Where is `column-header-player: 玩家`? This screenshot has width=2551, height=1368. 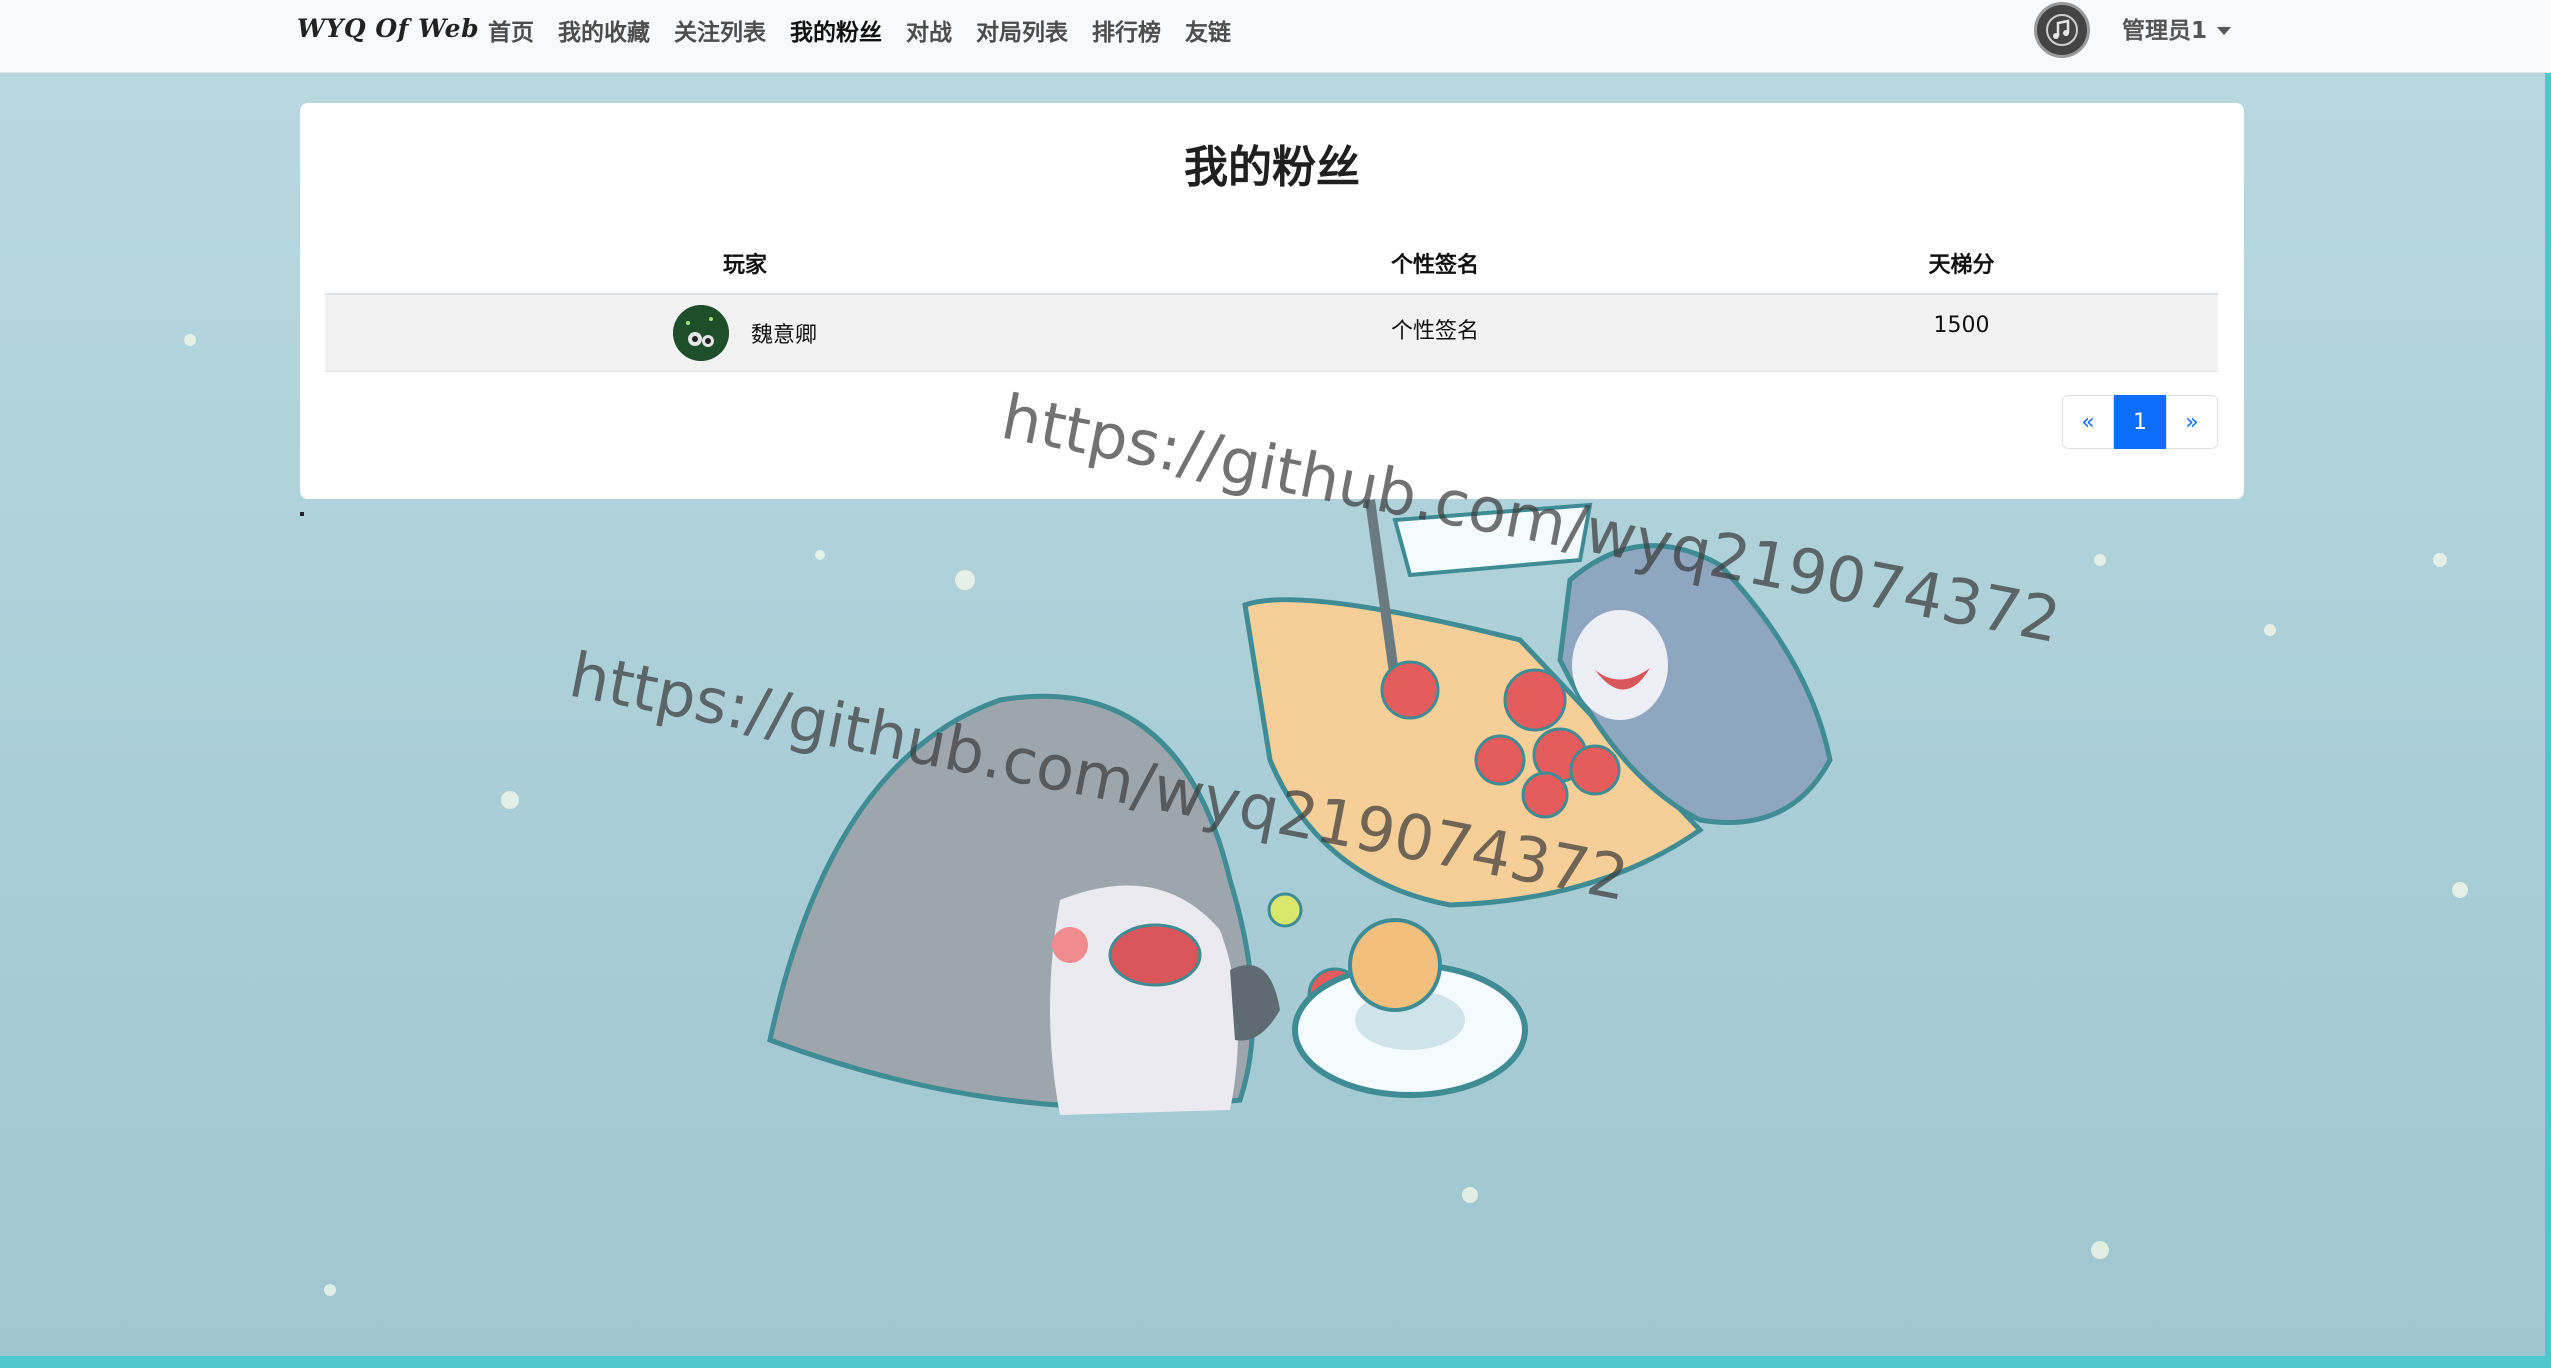 column-header-player: 玩家 is located at coordinates (745, 264).